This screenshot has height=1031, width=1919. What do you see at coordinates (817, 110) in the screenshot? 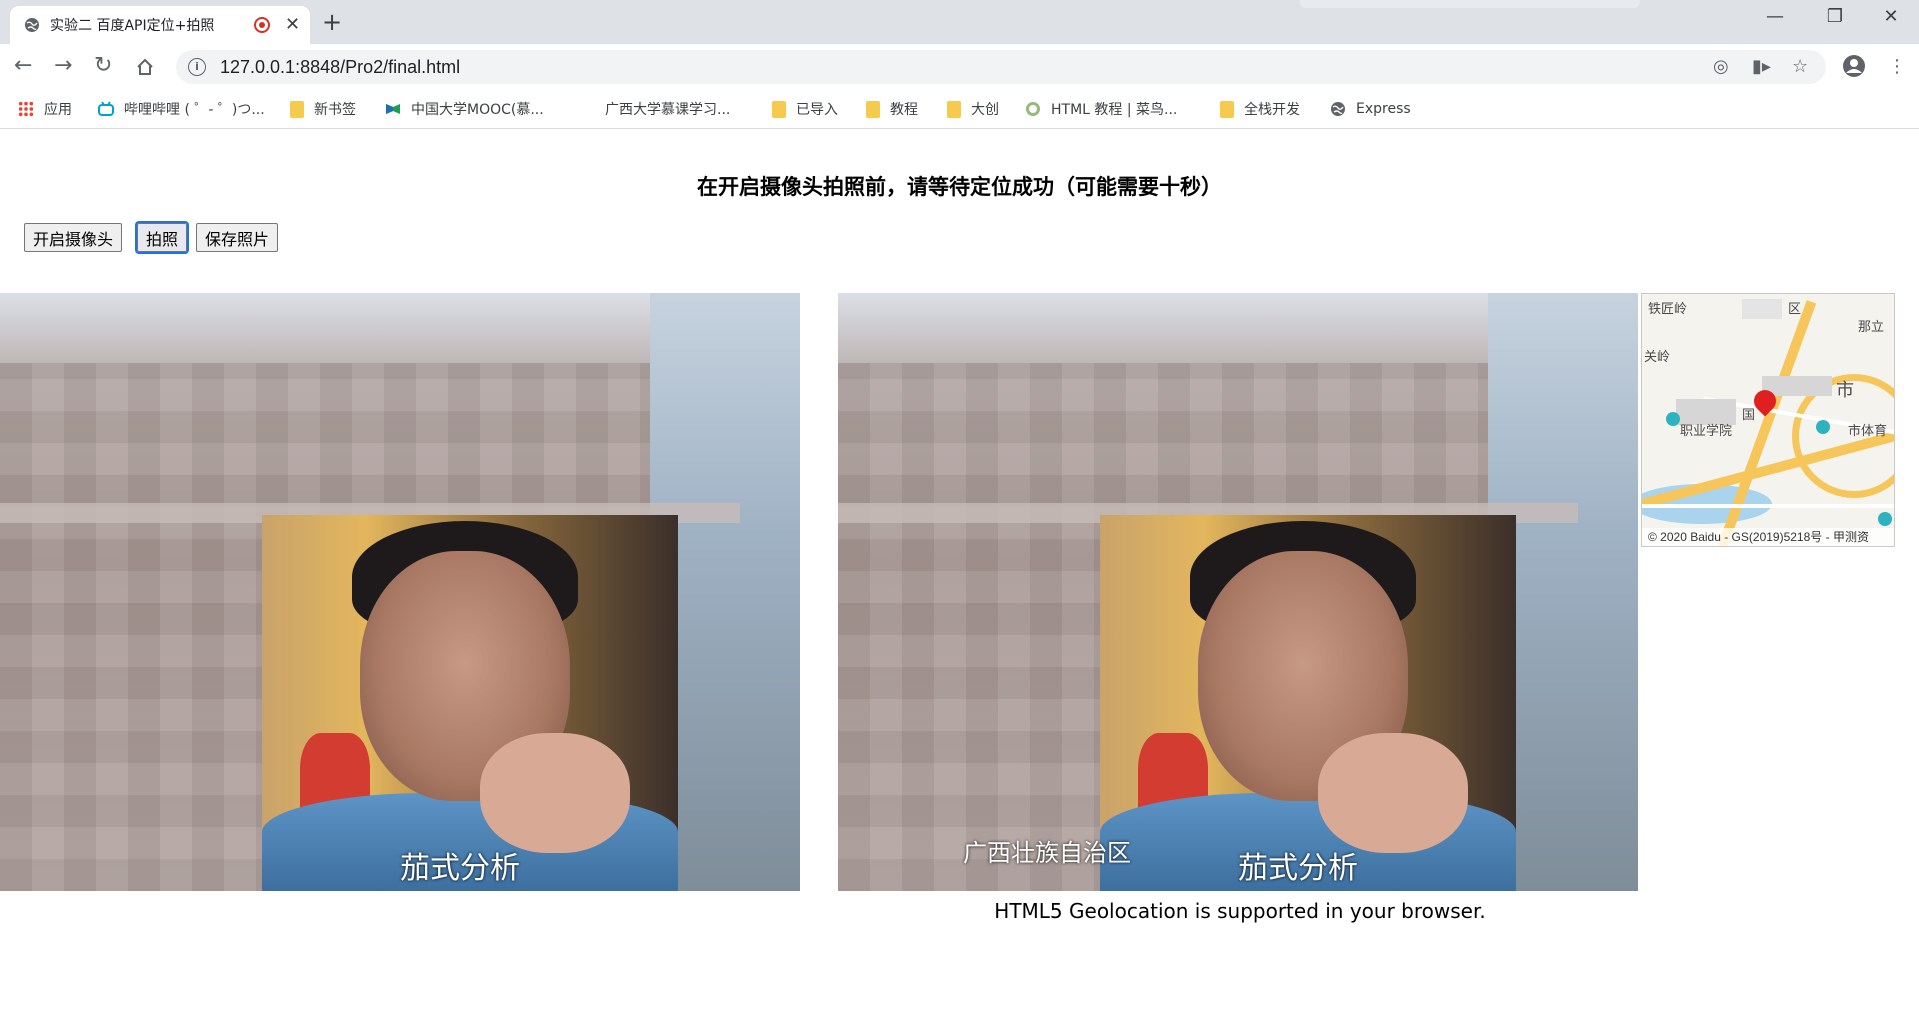
I see `bookmark-label: 已导入` at bounding box center [817, 110].